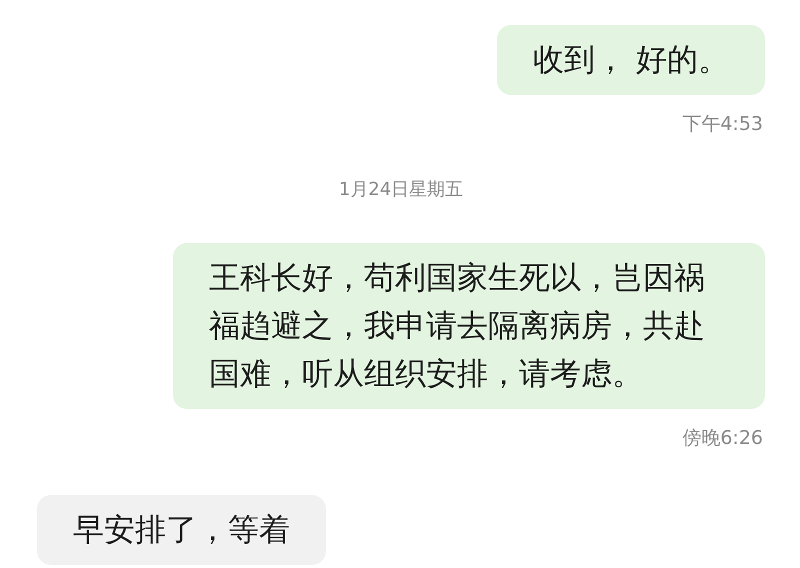 The image size is (800, 568). I want to click on message-bubble: 收到， 好的。, so click(631, 60).